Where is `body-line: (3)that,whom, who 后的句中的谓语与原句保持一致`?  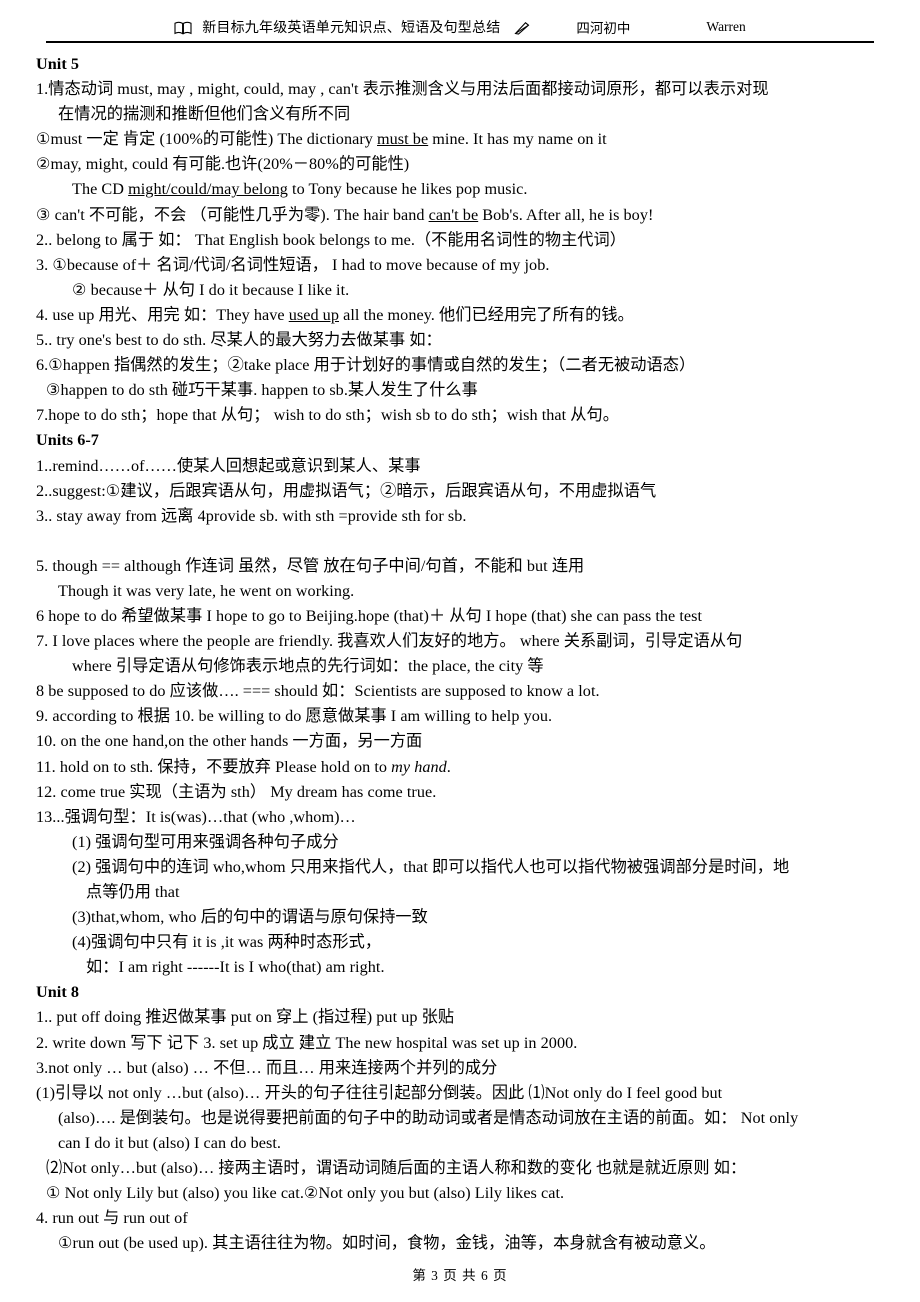 body-line: (3)that,whom, who 后的句中的谓语与原句保持一致 is located at coordinates (250, 917).